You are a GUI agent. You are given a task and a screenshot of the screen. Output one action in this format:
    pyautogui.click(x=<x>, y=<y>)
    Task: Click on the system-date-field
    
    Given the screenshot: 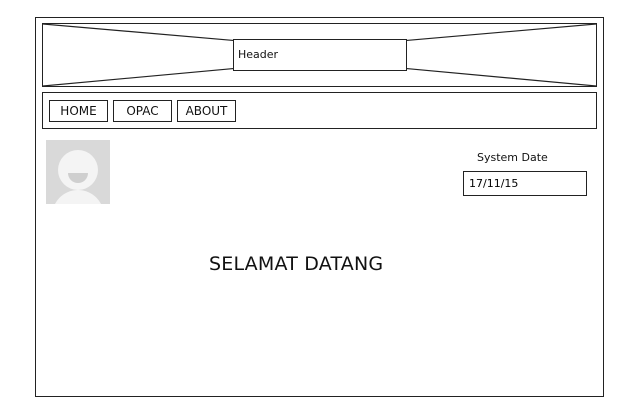 What is the action you would take?
    pyautogui.click(x=525, y=183)
    